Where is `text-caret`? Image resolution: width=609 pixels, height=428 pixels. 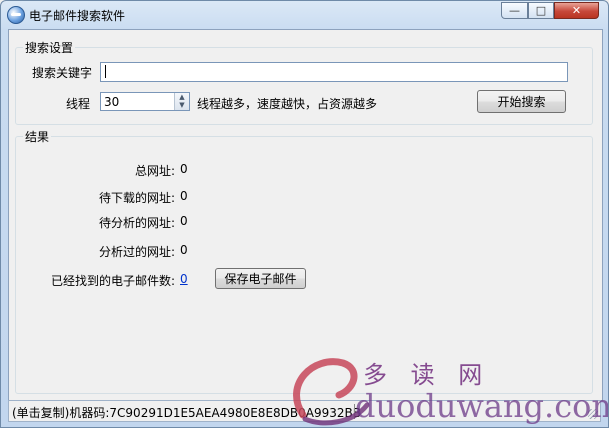 text-caret is located at coordinates (105, 71).